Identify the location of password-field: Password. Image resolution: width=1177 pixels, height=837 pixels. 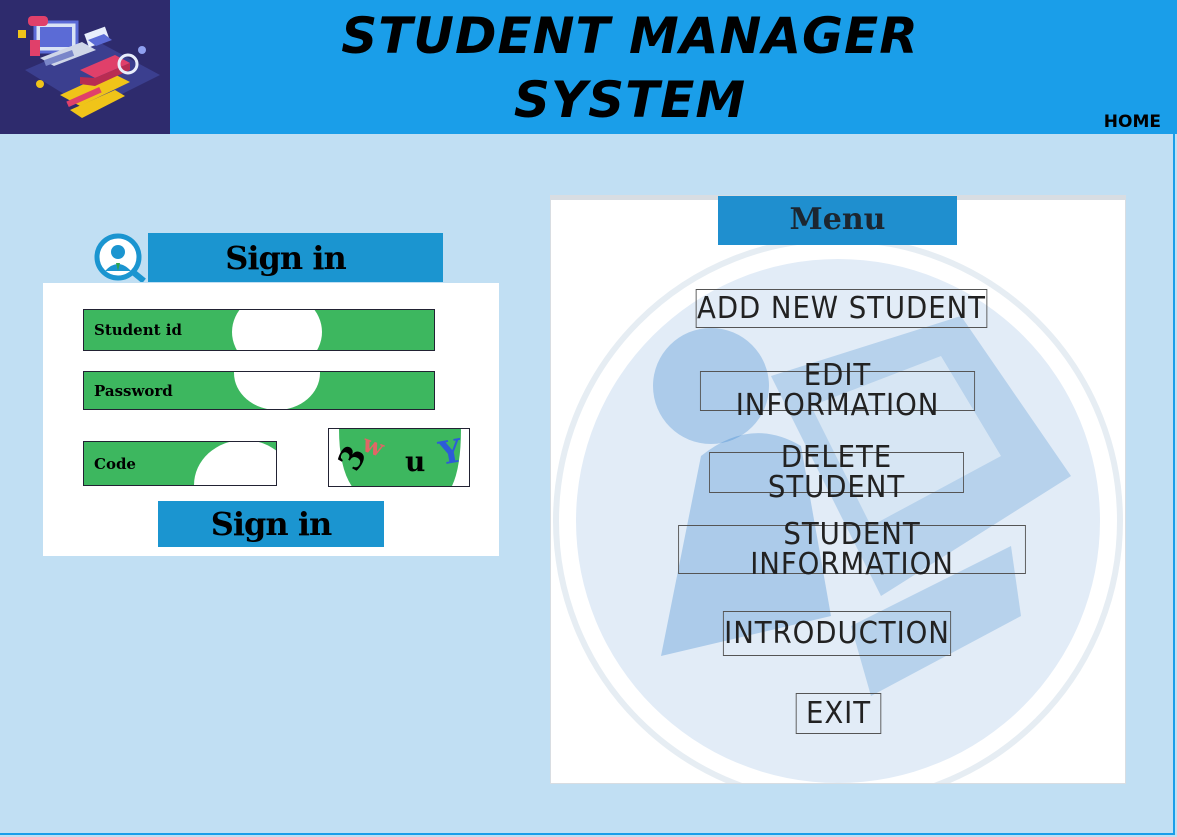
(259, 390).